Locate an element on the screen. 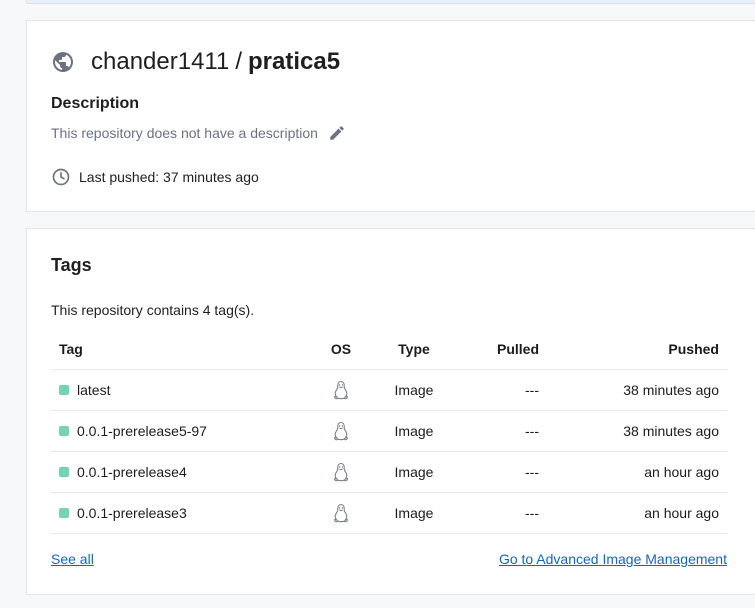 This screenshot has width=755, height=608. last-pushed-row: Last pushed: 37 minutes ago is located at coordinates (155, 177).